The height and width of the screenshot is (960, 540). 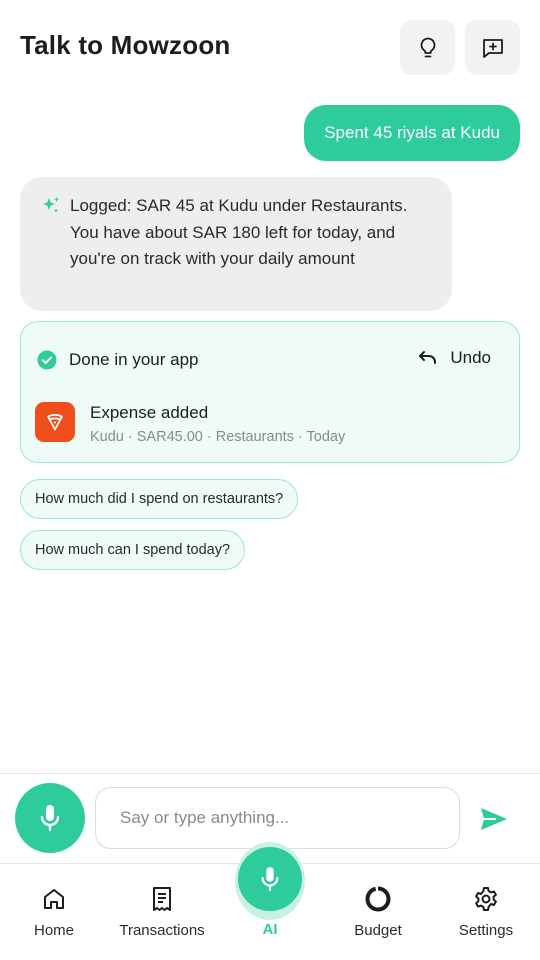 What do you see at coordinates (218, 437) in the screenshot?
I see `expense-details: Kudu · SAR45.00 · Restaurants · Today` at bounding box center [218, 437].